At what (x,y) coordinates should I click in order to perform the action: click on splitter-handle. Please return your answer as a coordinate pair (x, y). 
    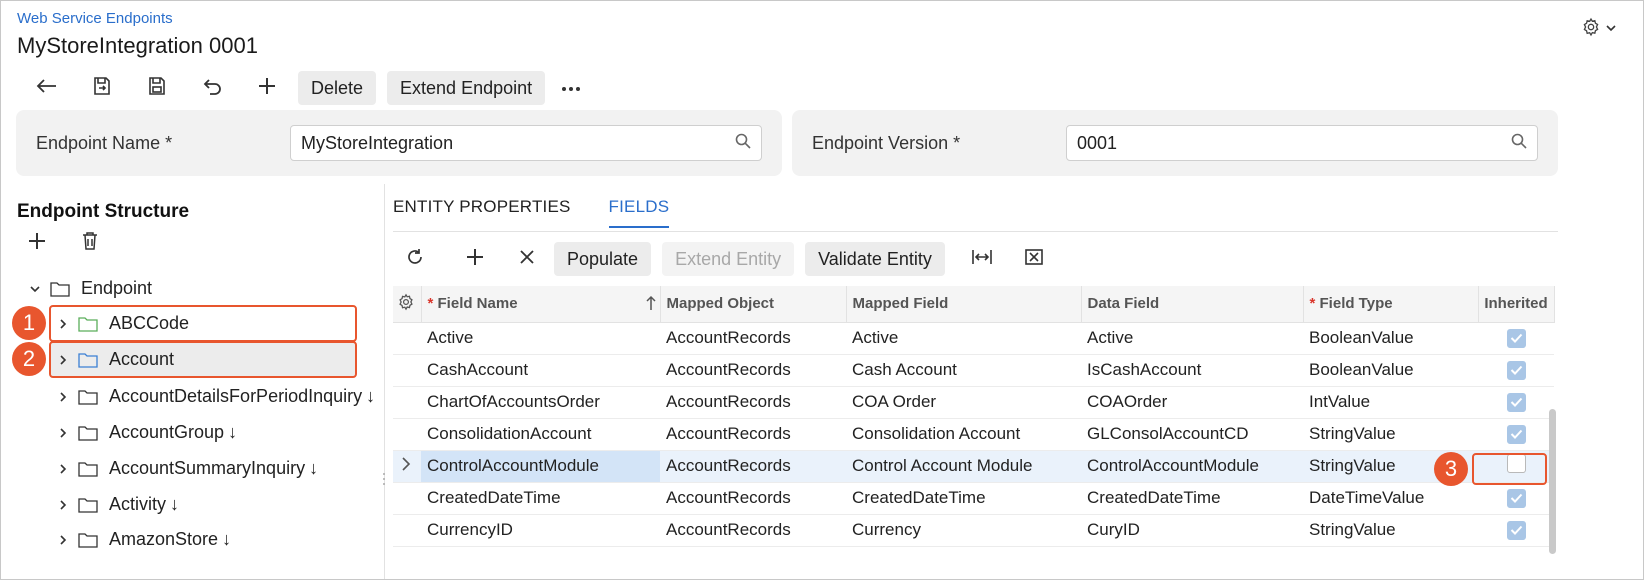
    Looking at the image, I should click on (384, 479).